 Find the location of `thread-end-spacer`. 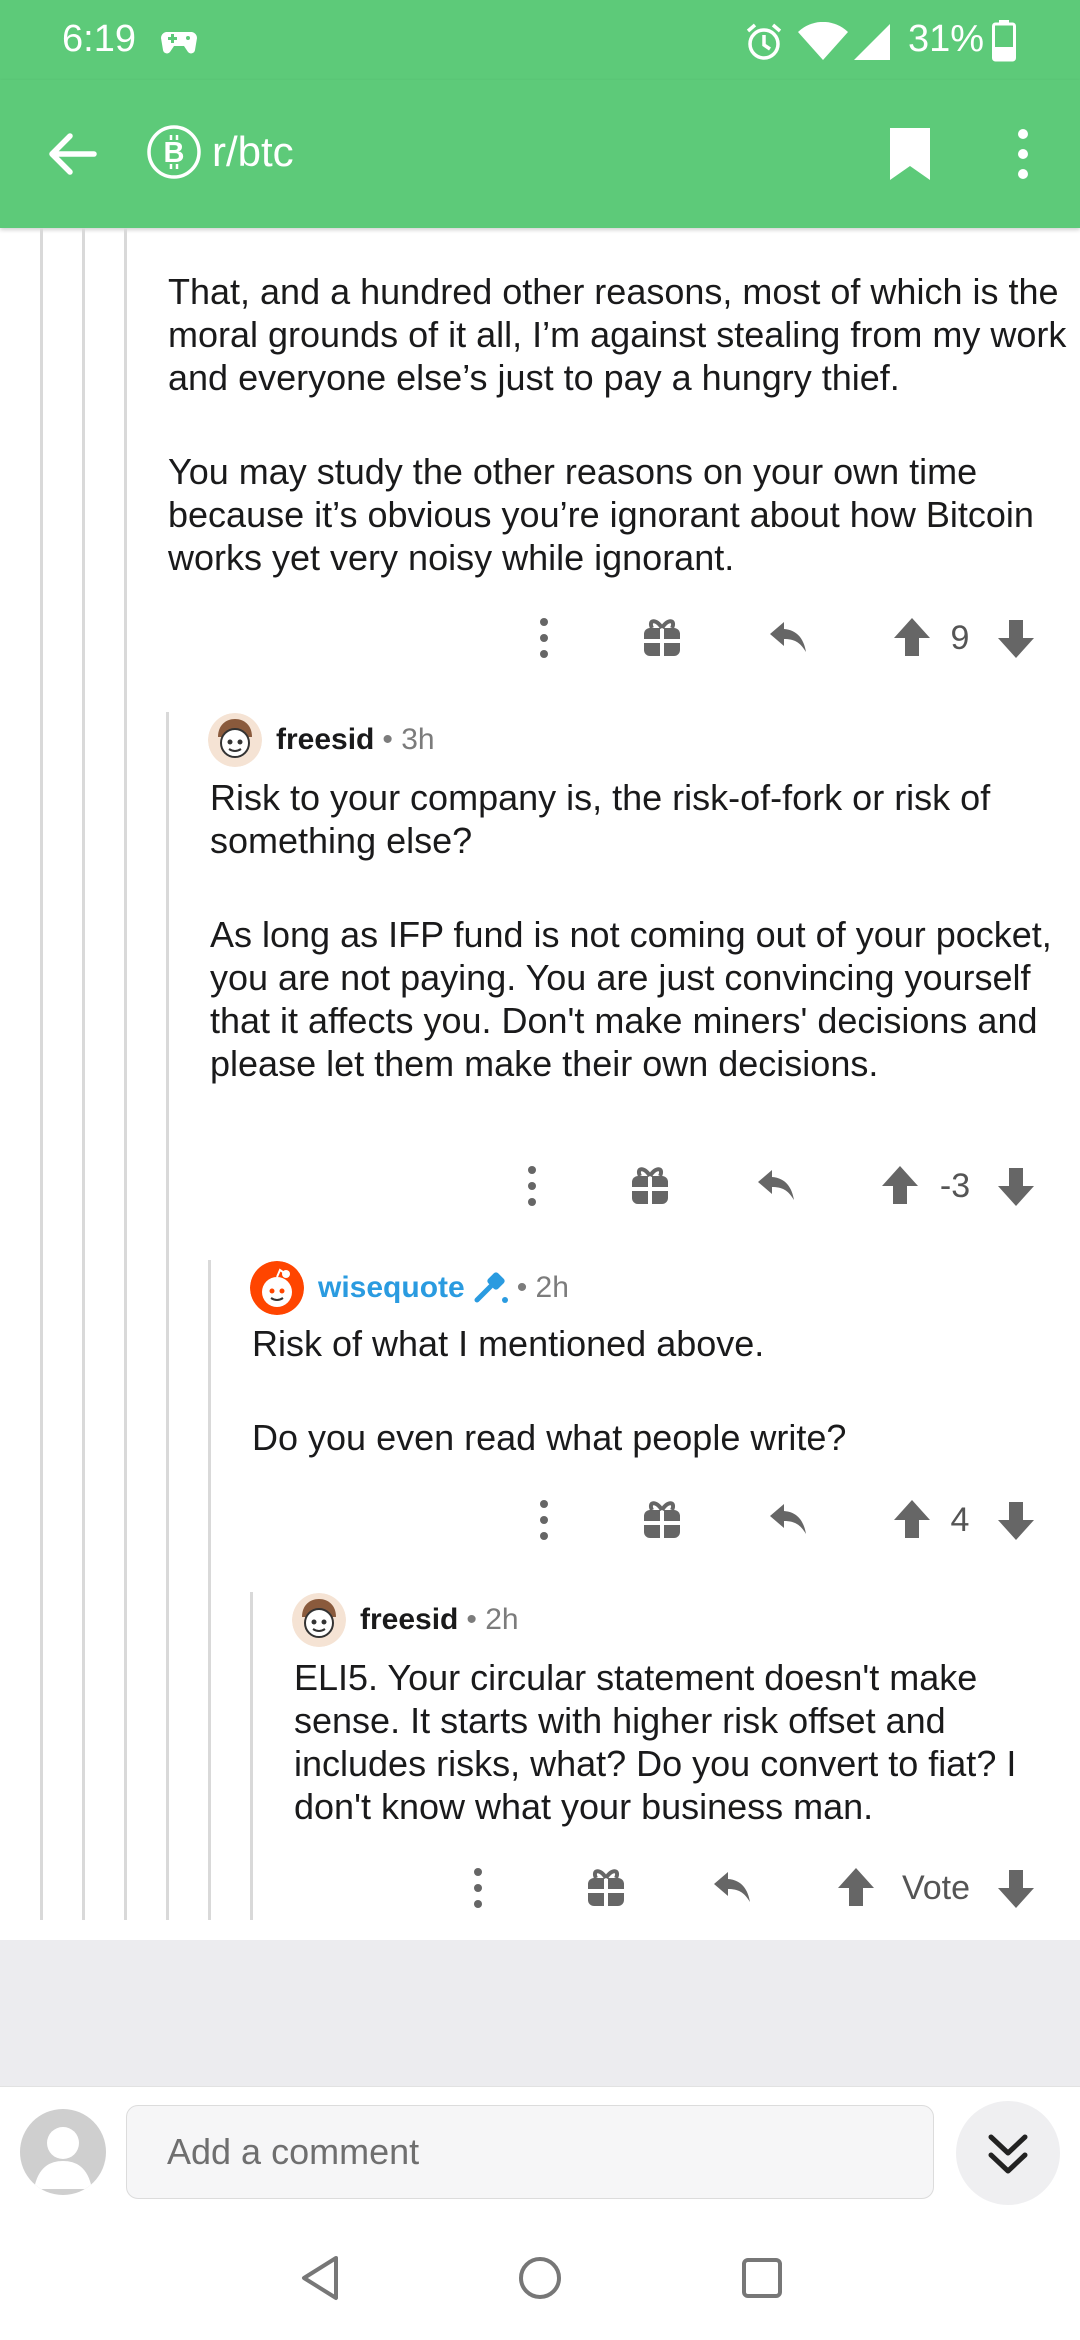

thread-end-spacer is located at coordinates (540, 2013).